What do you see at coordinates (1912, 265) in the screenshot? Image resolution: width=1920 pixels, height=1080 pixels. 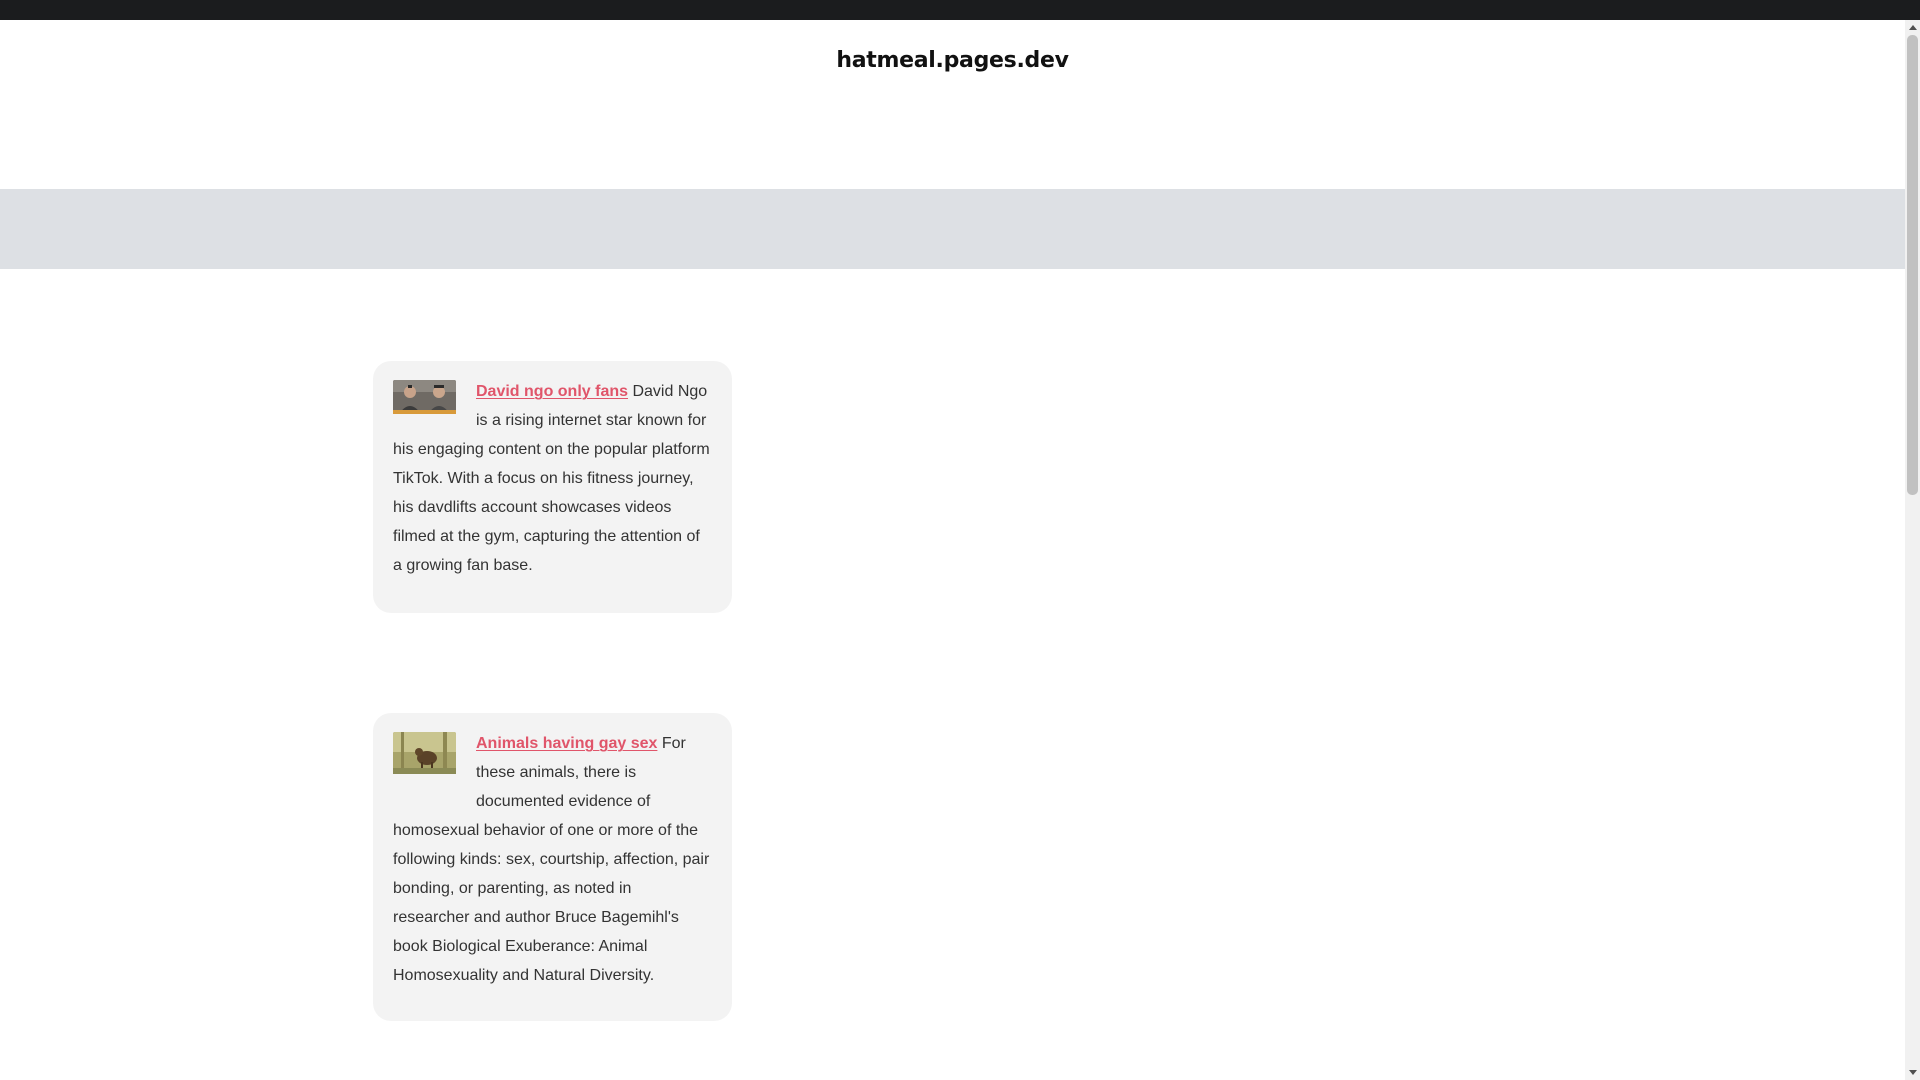 I see `scrollbar-thumb` at bounding box center [1912, 265].